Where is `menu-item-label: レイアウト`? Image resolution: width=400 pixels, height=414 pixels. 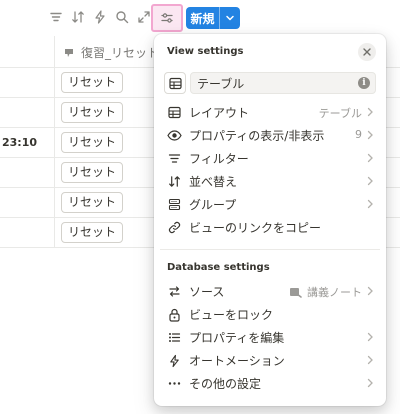
menu-item-label: レイアウト is located at coordinates (219, 113).